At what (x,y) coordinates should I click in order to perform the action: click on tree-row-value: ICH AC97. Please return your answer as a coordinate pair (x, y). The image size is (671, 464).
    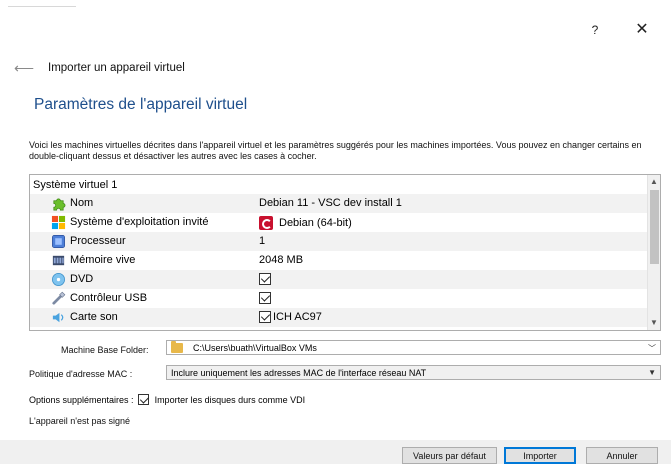
    Looking at the image, I should click on (290, 317).